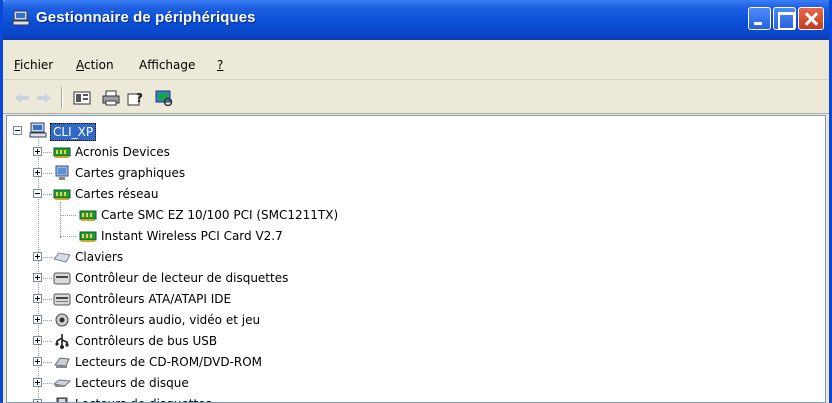  Describe the element at coordinates (62, 383) in the screenshot. I see `disk-drive-icon` at that location.